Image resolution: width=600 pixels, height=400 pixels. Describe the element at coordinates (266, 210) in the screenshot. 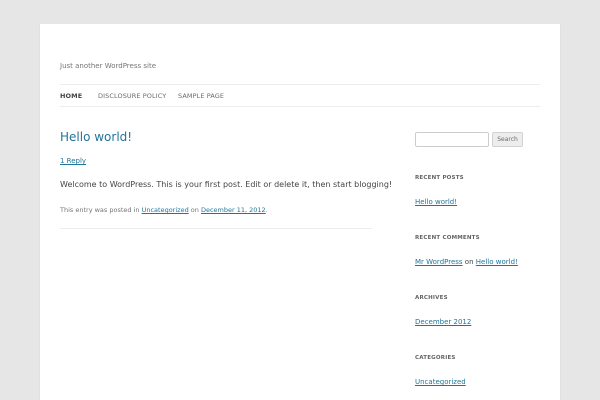

I see `post-meta-suffix: .` at that location.